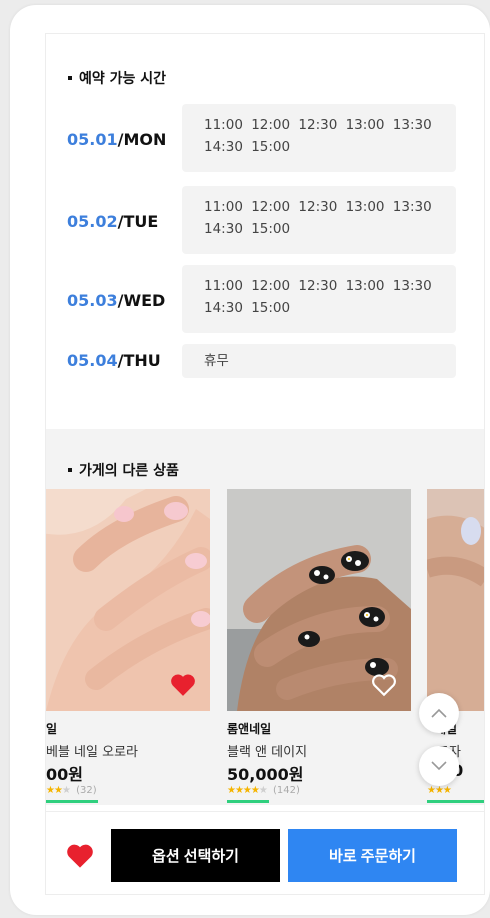  I want to click on product-card: 네일 도자 00 ★★★, so click(455, 646).